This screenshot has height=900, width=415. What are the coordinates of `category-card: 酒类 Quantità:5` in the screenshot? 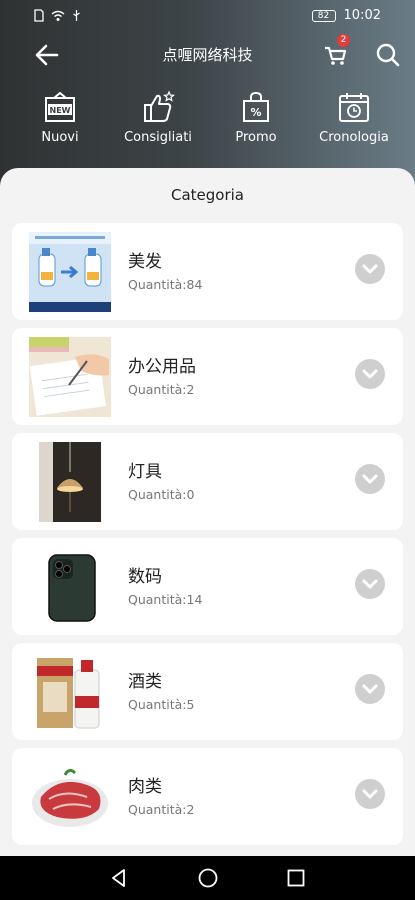 It's located at (207, 691).